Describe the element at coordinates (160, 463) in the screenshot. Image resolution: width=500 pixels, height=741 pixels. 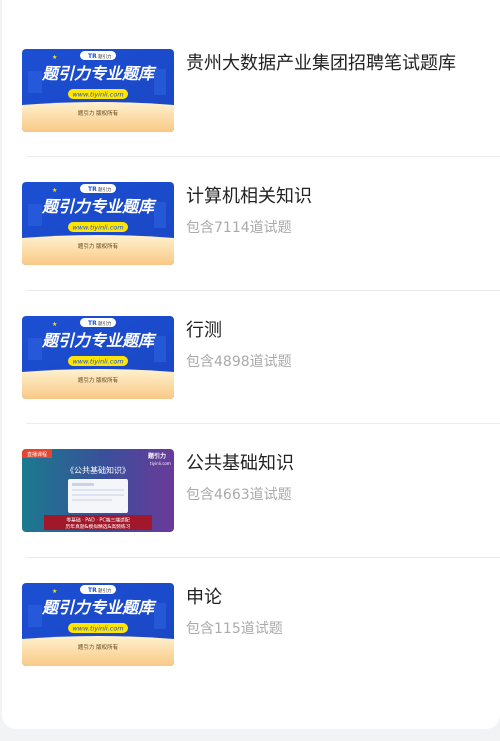
I see `svg-text: tiyinli.com` at that location.